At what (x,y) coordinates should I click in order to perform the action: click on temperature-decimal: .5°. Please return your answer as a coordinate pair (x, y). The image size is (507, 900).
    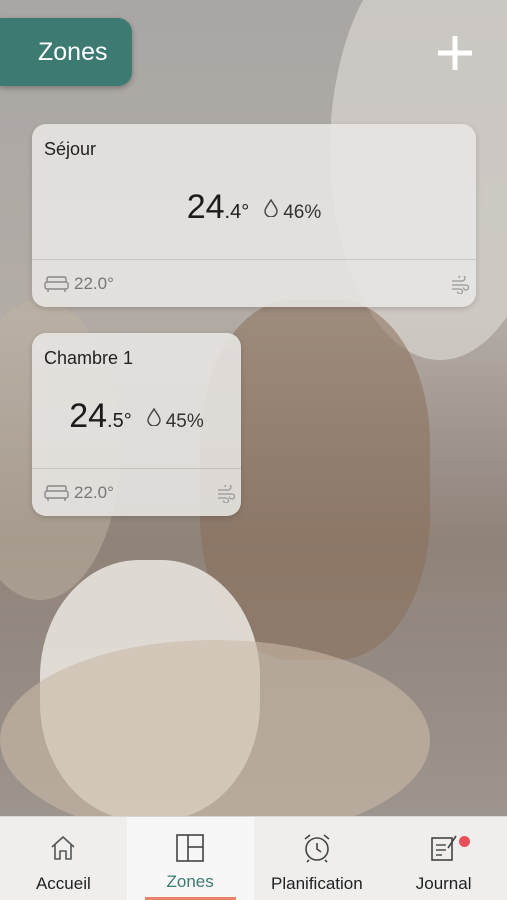
    Looking at the image, I should click on (119, 421).